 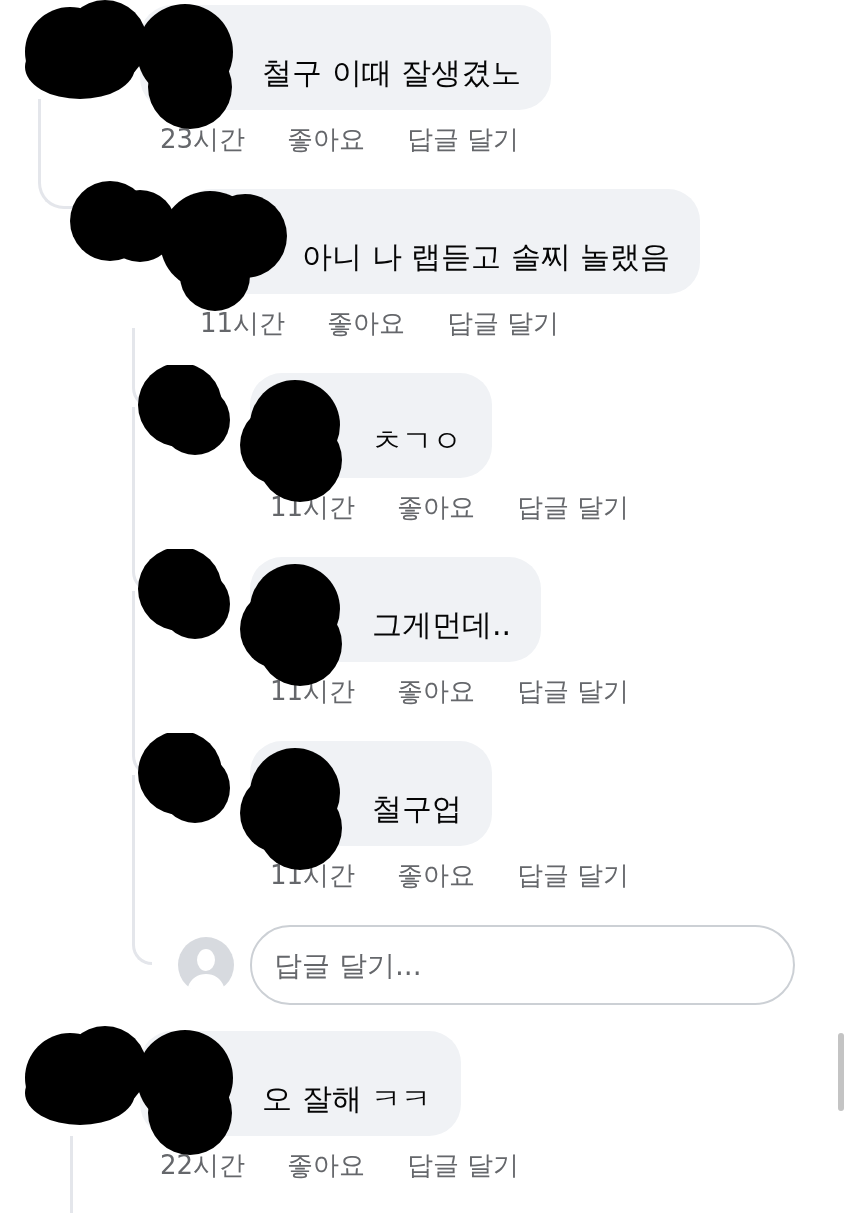 I want to click on timestamp: 22시간, so click(x=203, y=1165).